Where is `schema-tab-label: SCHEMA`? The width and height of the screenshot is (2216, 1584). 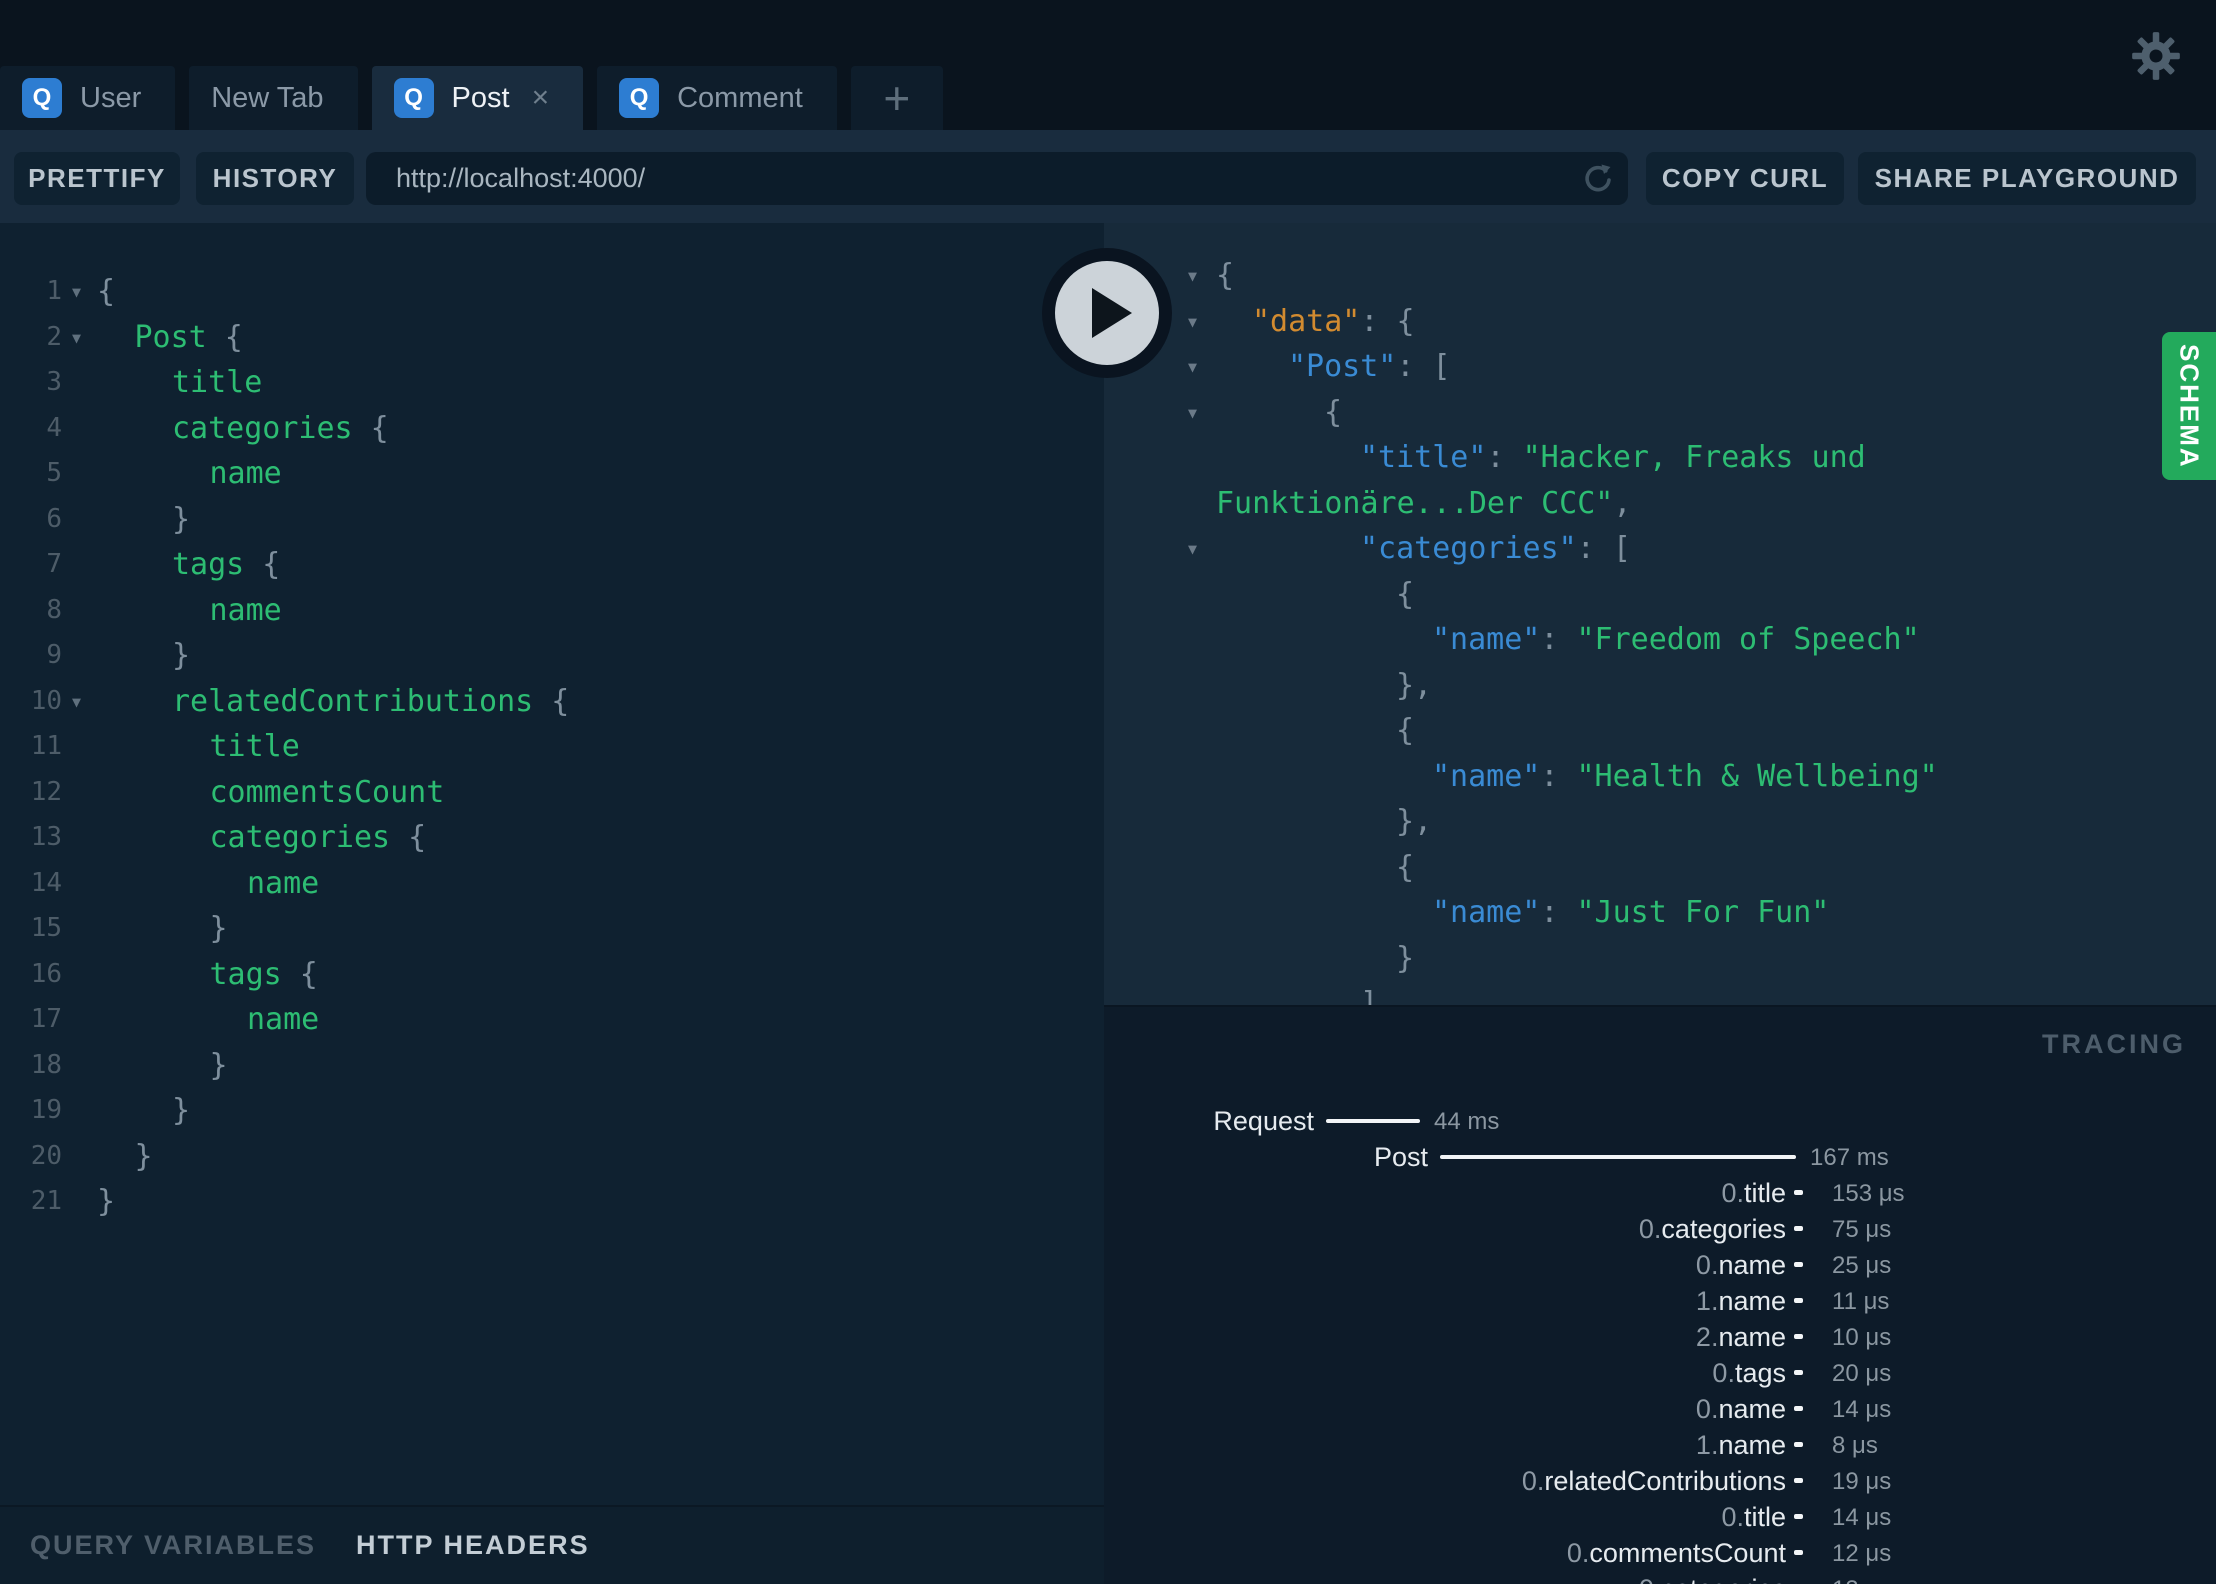 schema-tab-label: SCHEMA is located at coordinates (2189, 406).